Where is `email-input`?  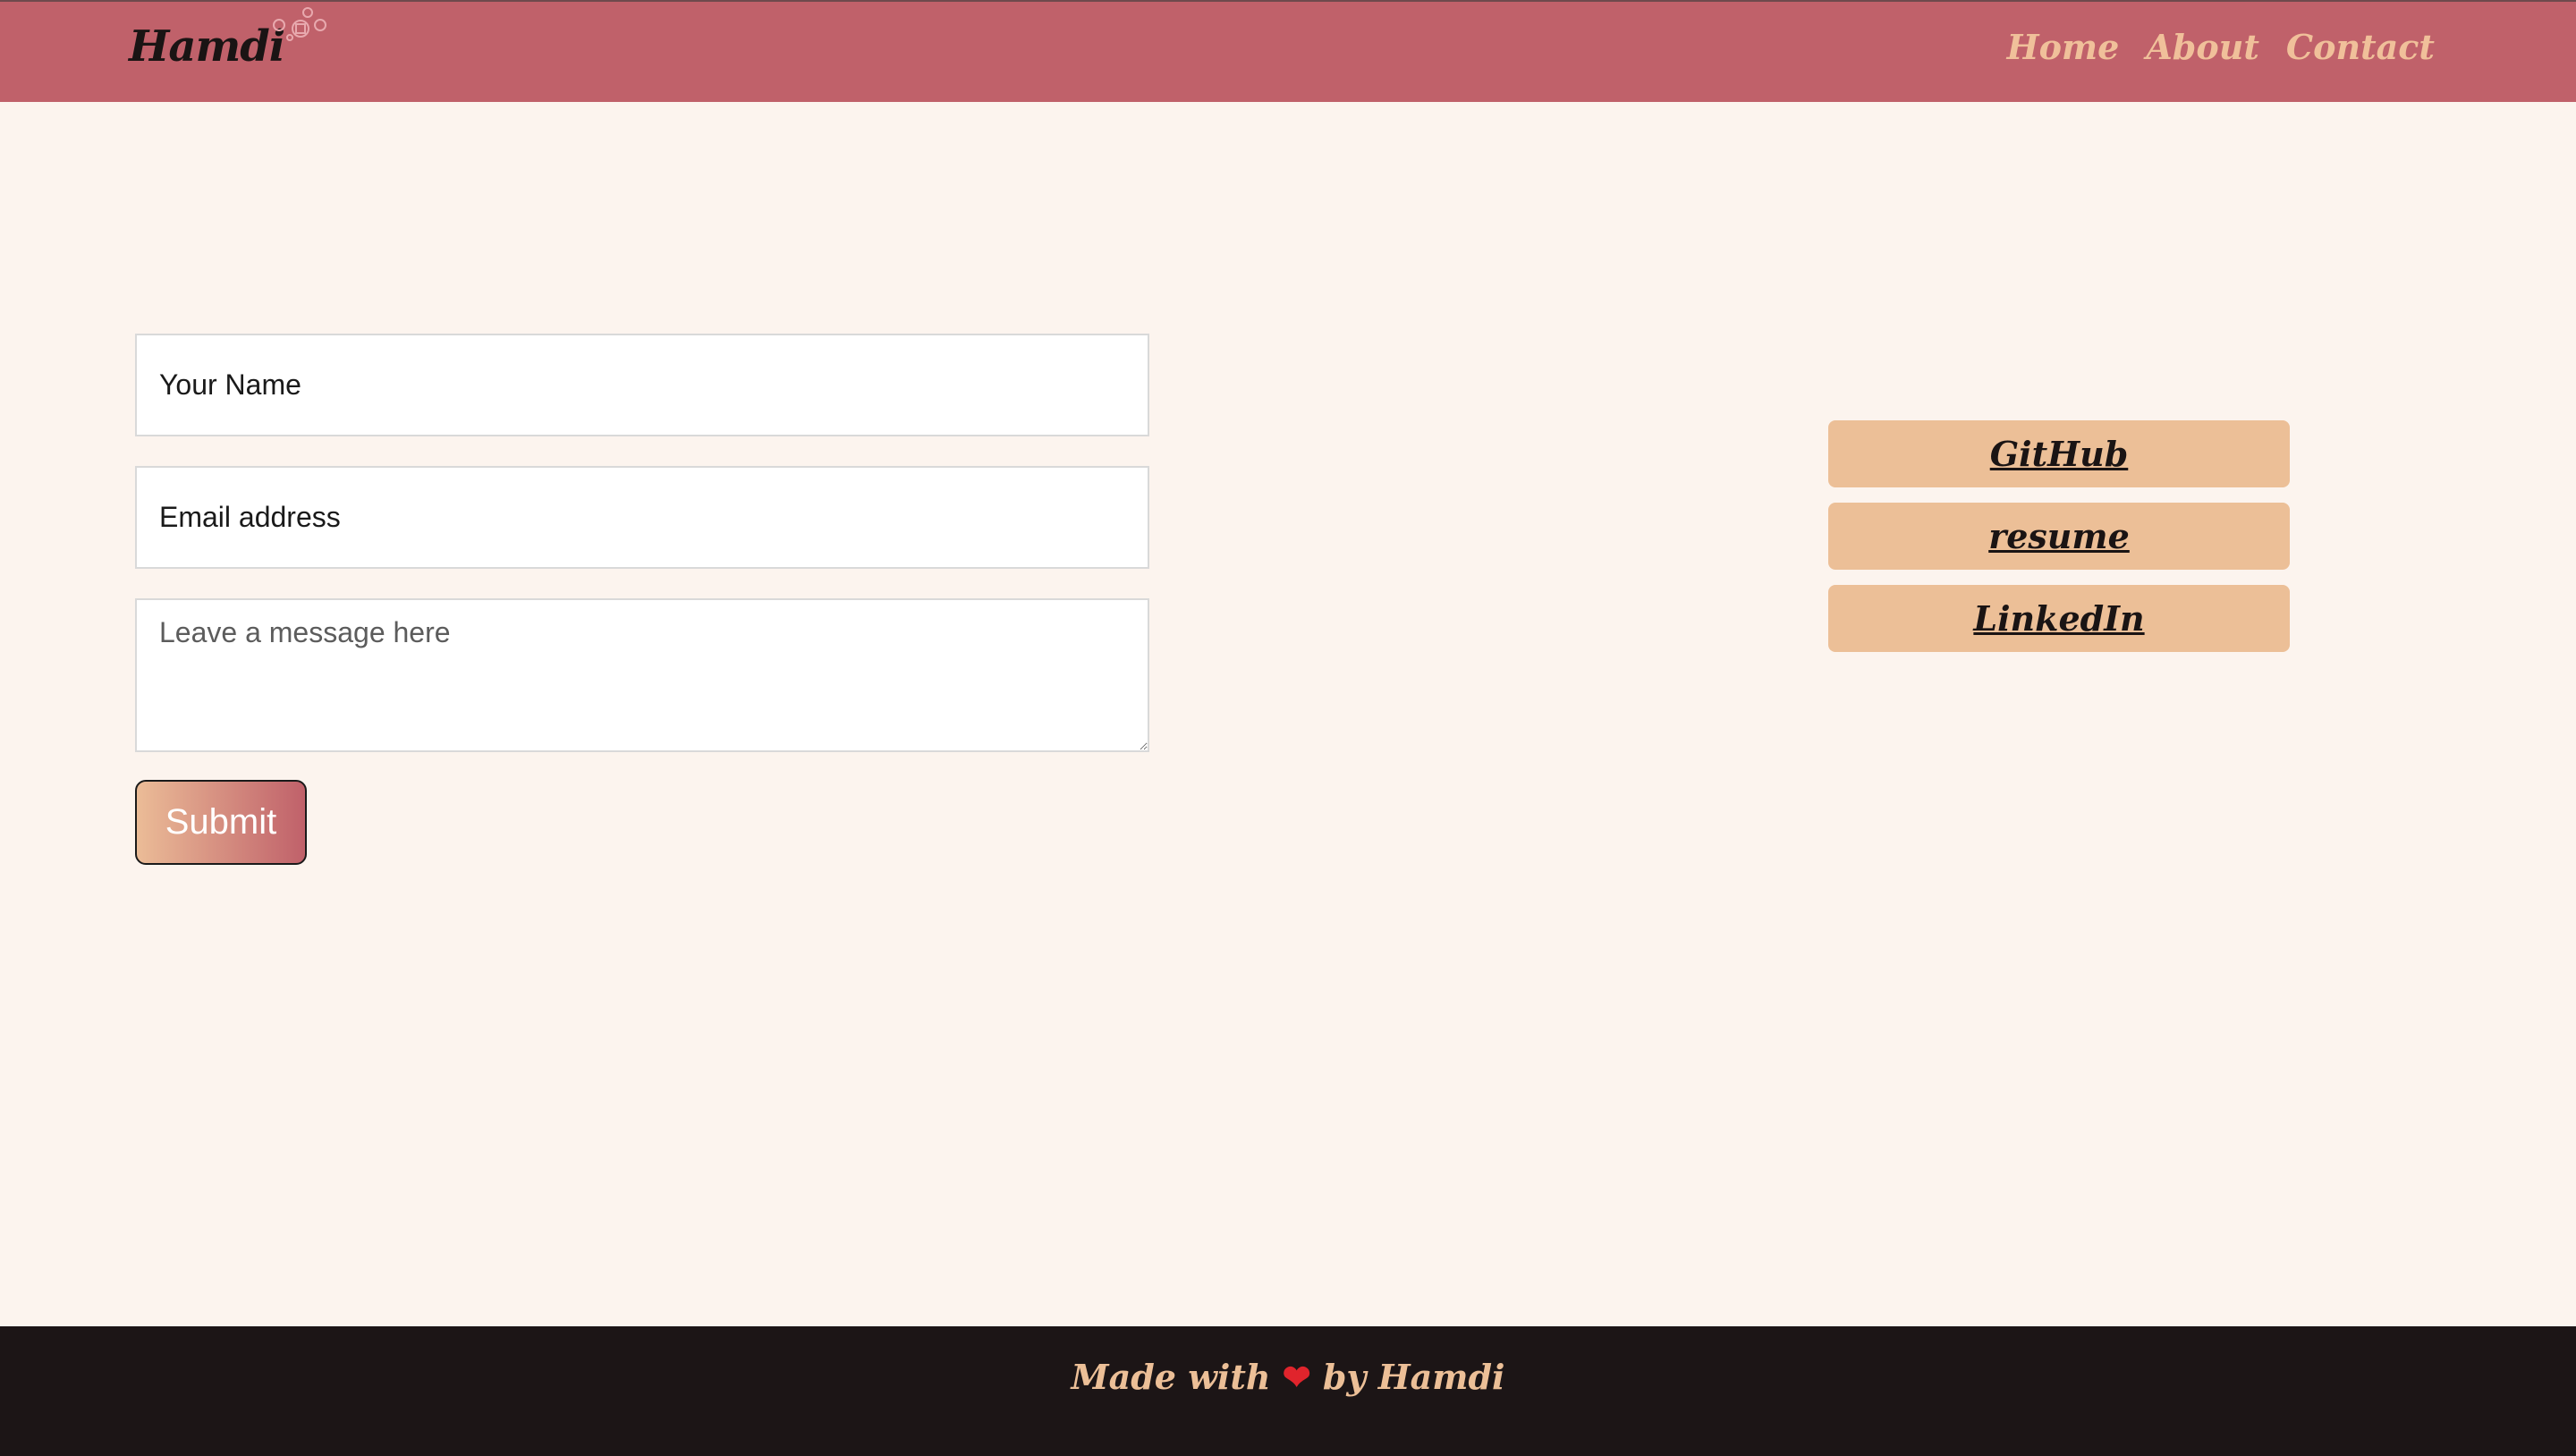
email-input is located at coordinates (642, 517).